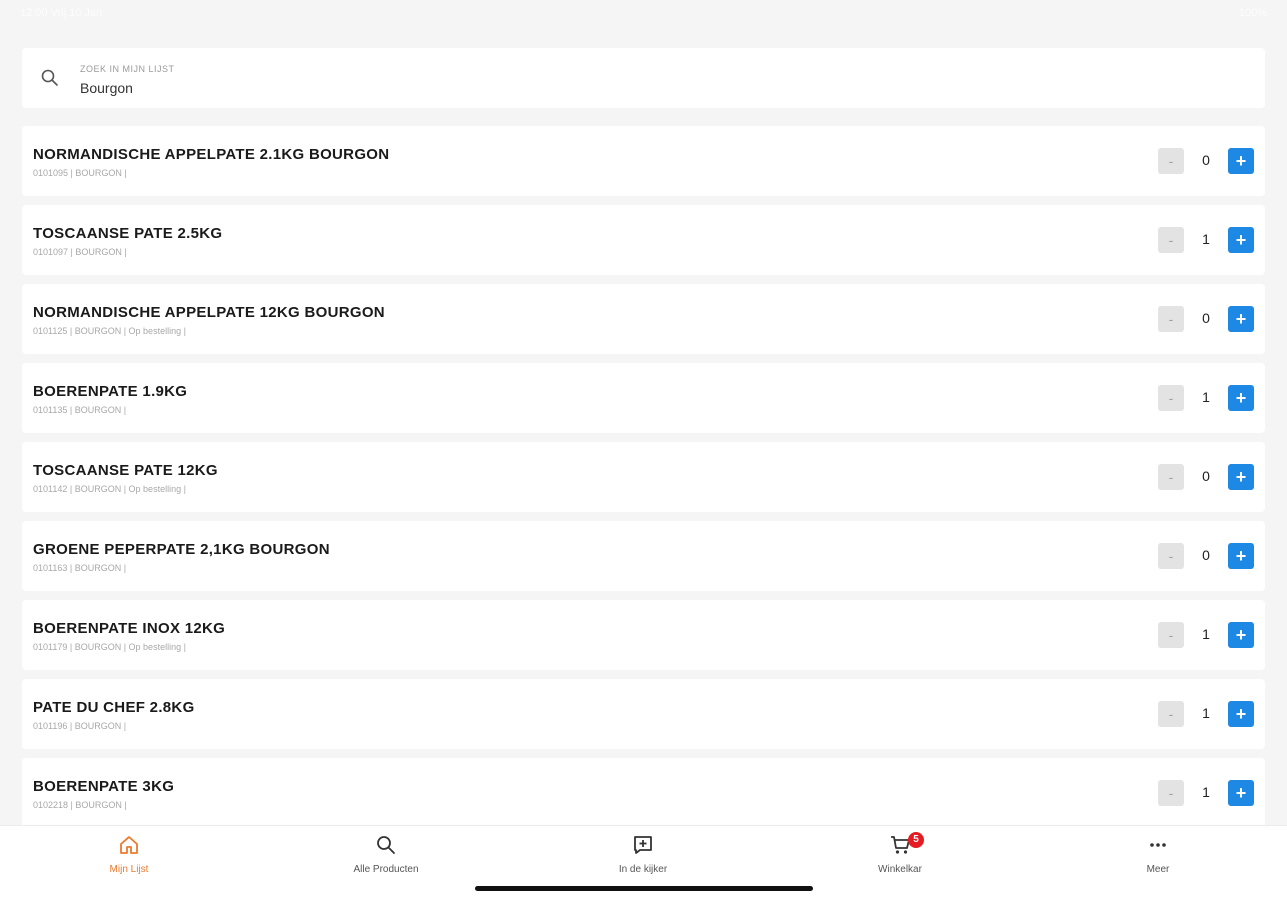 The width and height of the screenshot is (1287, 901). What do you see at coordinates (386, 859) in the screenshot?
I see `tab-alle-producten: Alle Producten` at bounding box center [386, 859].